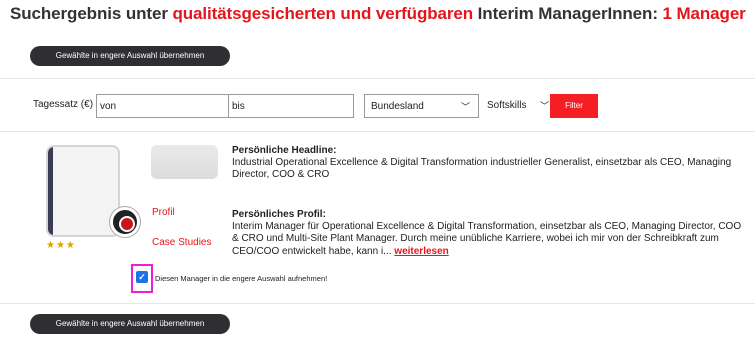 The width and height of the screenshot is (755, 341). Describe the element at coordinates (61, 245) in the screenshot. I see `rating-stars: ★★★` at that location.